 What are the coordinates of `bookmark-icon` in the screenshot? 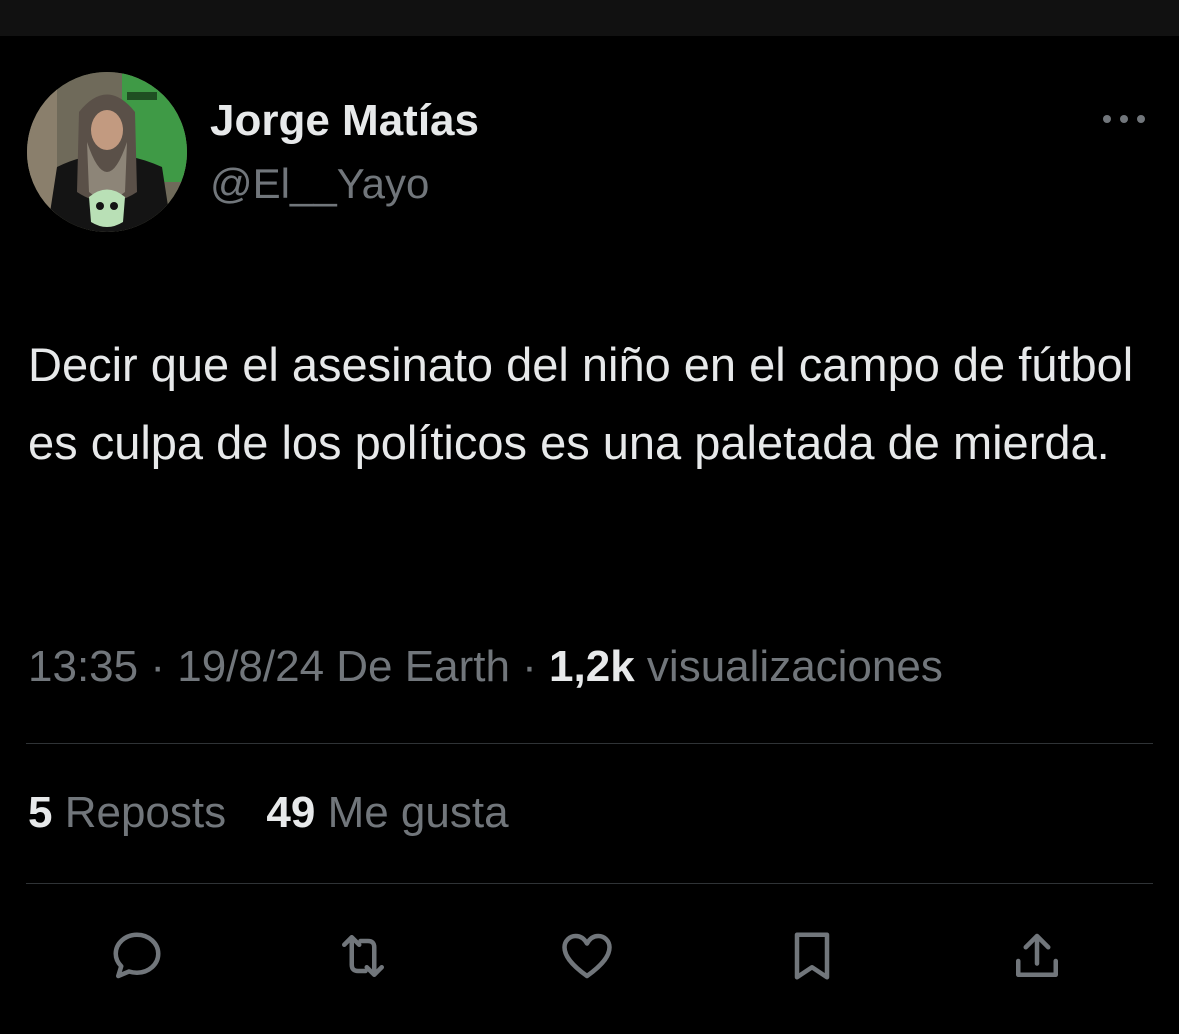 It's located at (812, 956).